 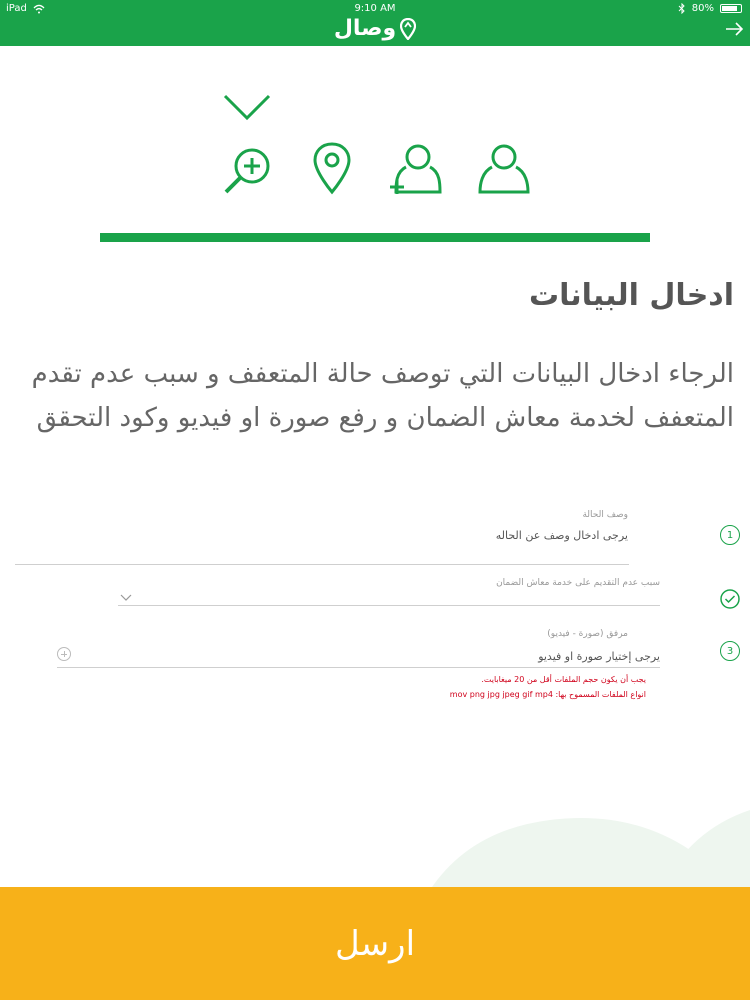 I want to click on user-add-icon, so click(x=416, y=169).